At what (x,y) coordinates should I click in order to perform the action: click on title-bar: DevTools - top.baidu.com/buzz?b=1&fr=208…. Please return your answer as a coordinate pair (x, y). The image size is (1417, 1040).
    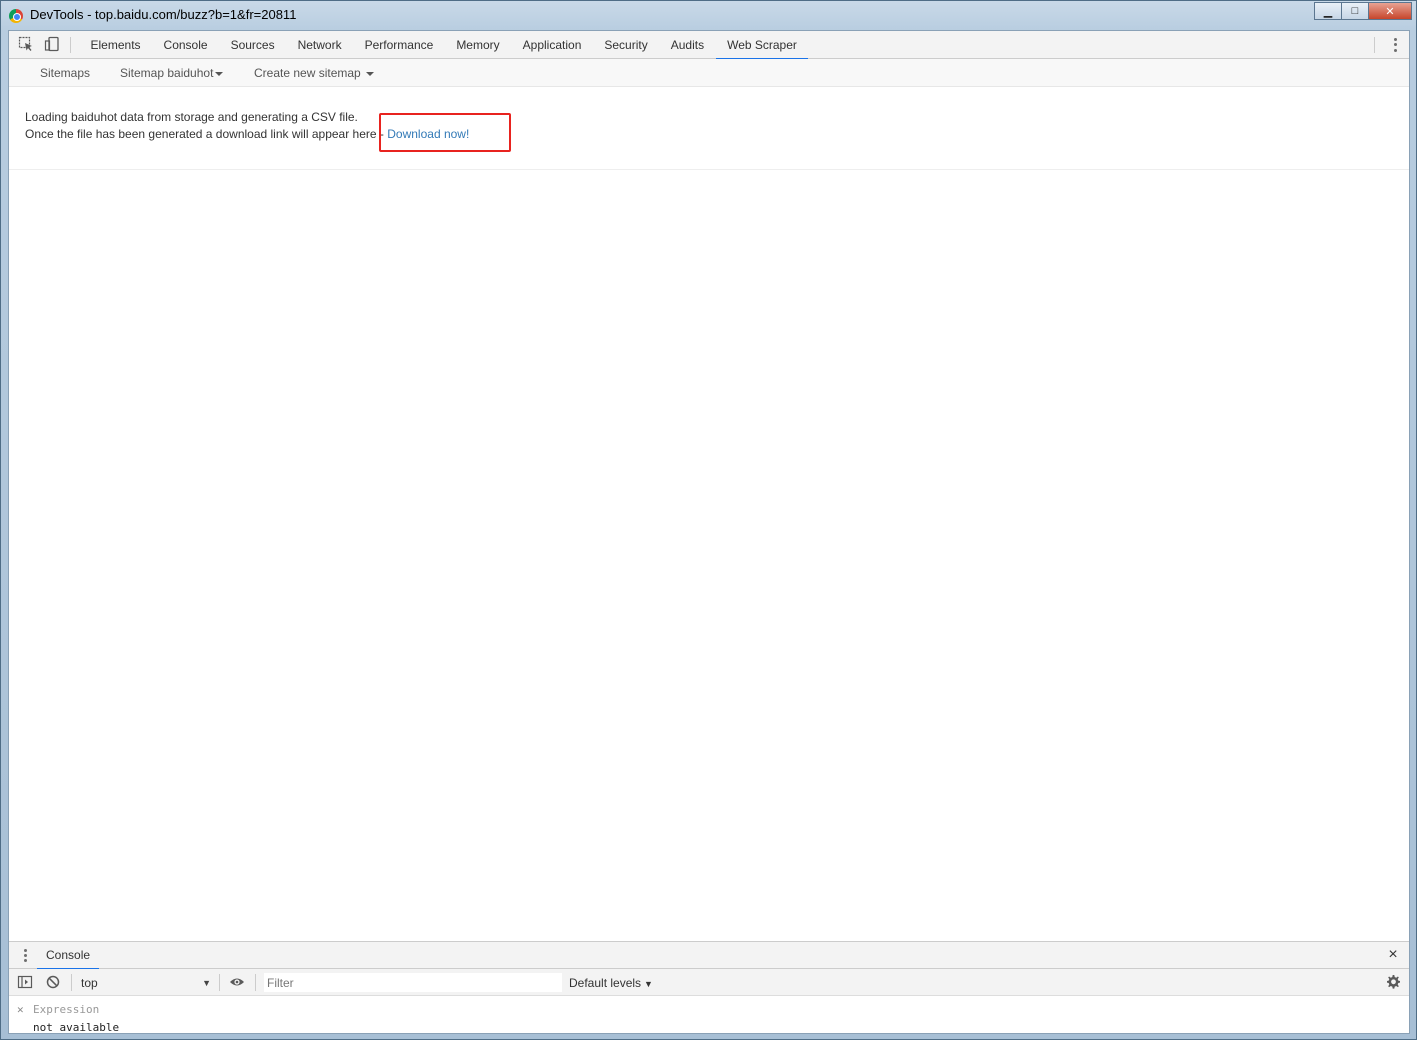
    Looking at the image, I should click on (708, 15).